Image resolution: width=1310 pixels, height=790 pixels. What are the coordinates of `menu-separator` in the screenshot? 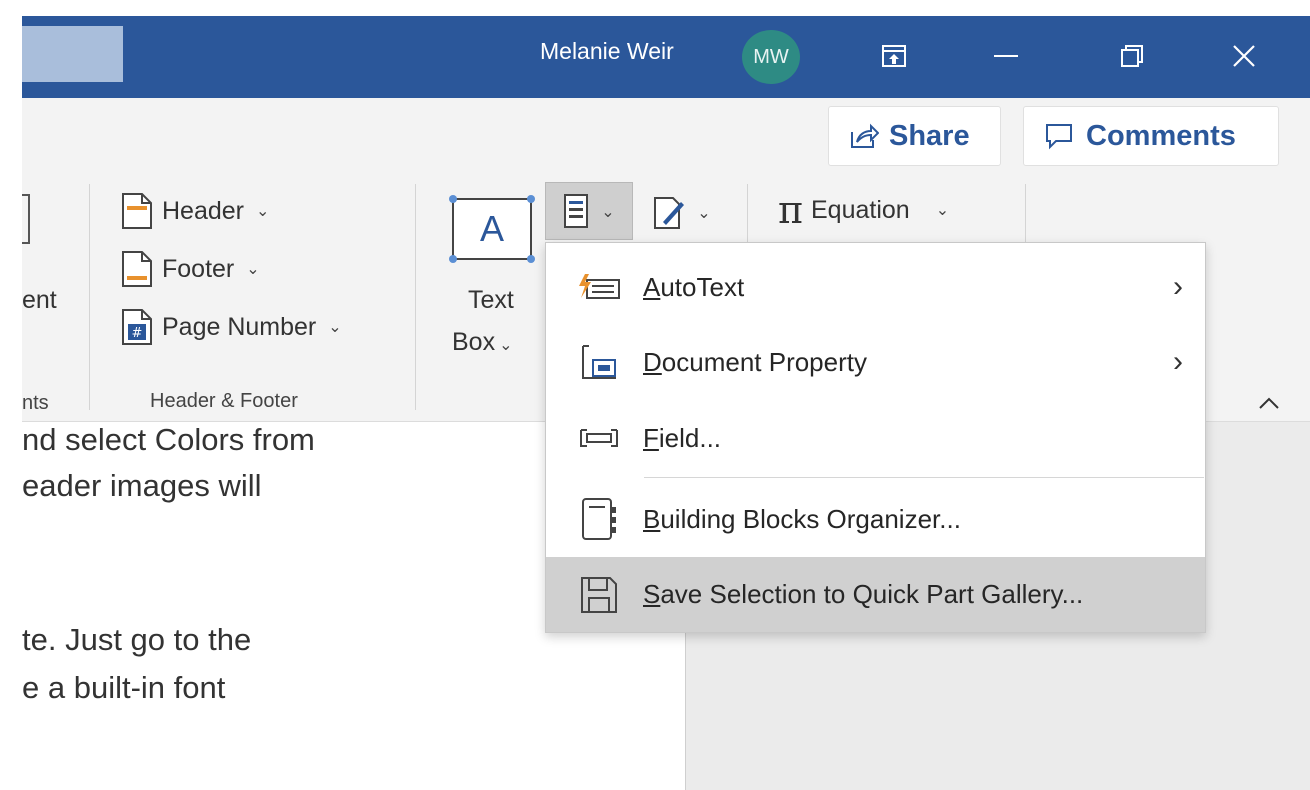 It's located at (924, 477).